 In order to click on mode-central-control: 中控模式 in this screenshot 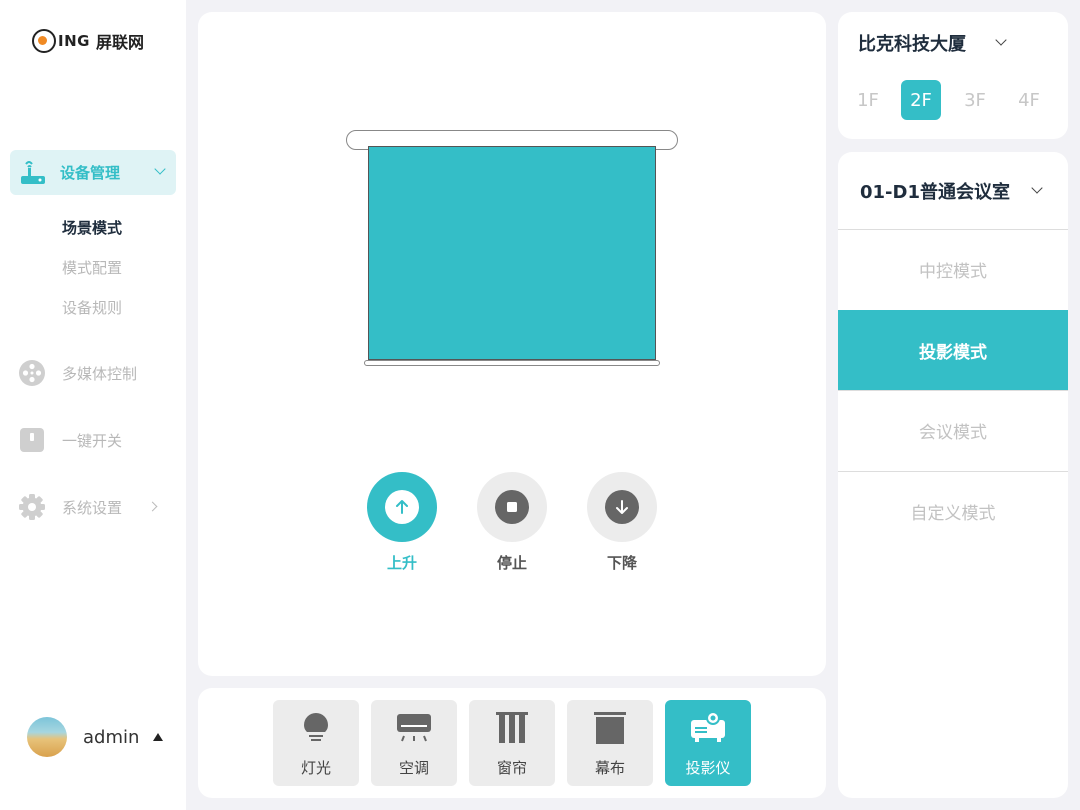, I will do `click(953, 269)`.